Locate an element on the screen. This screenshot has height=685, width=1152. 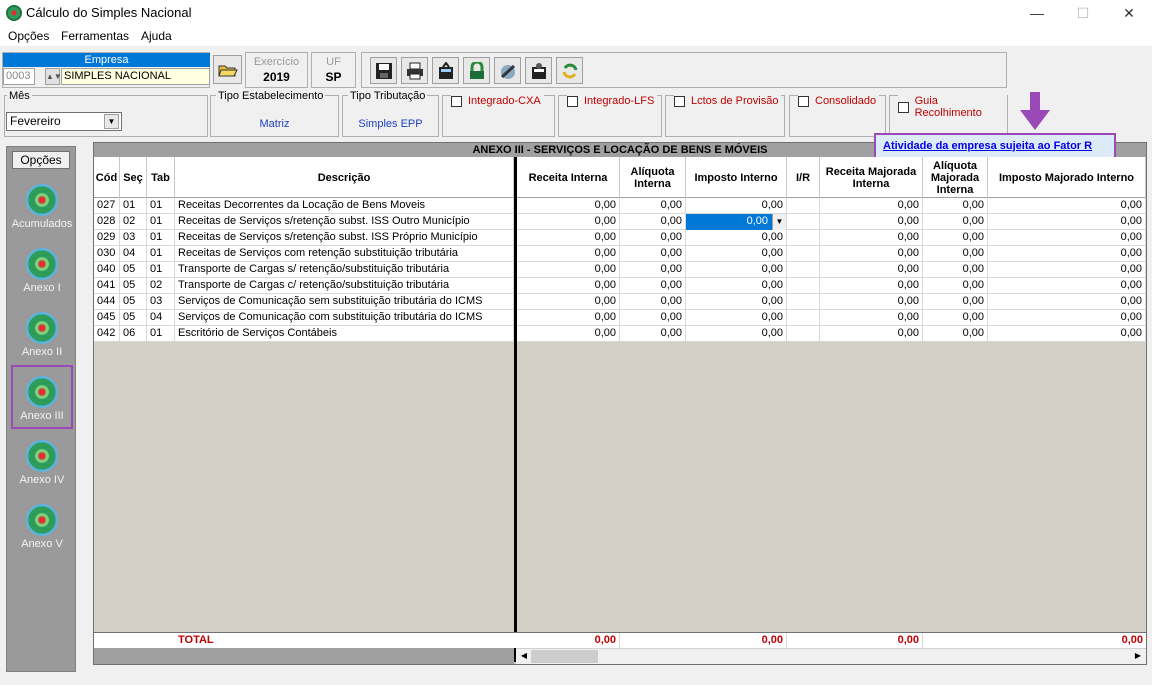
cell-tab: 03 is located at coordinates (161, 302).